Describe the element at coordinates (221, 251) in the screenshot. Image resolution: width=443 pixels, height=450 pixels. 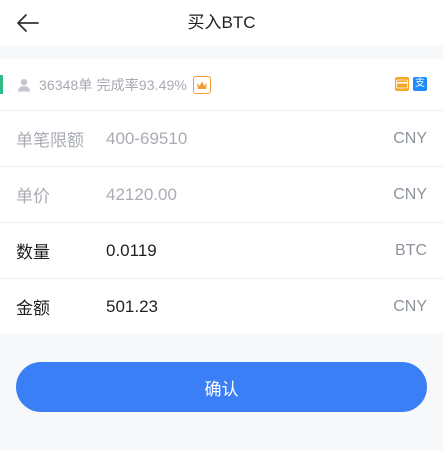
I see `quantity-row: 数量 0.0119 BTC` at that location.